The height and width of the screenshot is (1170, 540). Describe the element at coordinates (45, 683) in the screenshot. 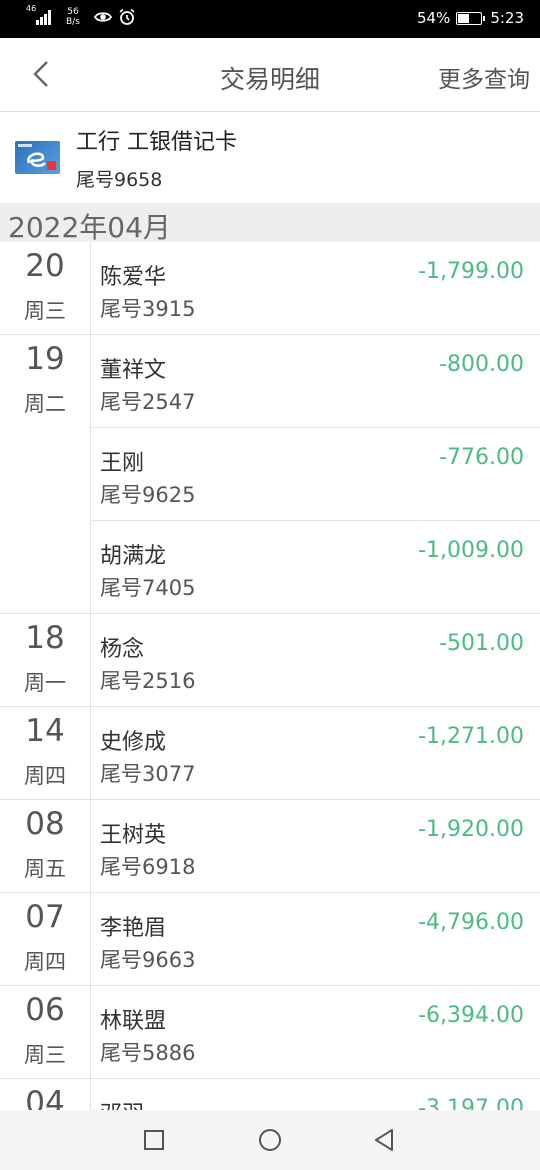

I see `weekday-label: 周一` at that location.